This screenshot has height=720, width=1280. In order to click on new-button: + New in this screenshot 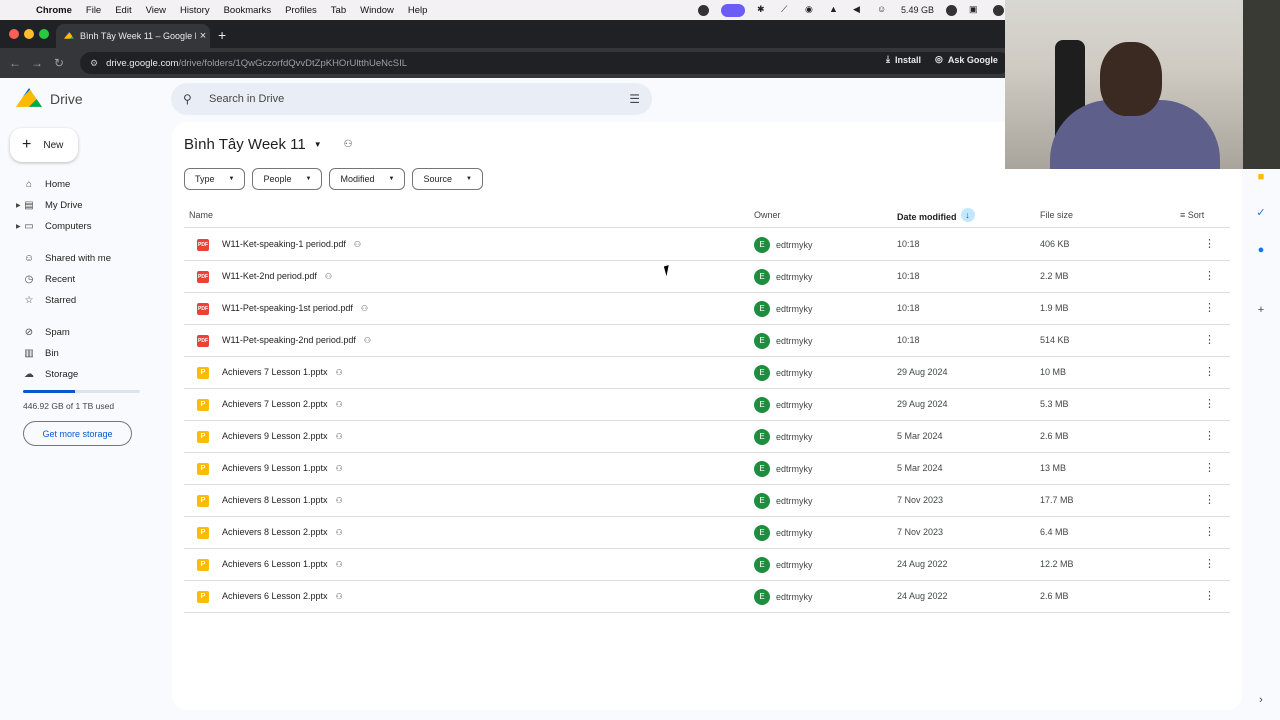, I will do `click(44, 145)`.